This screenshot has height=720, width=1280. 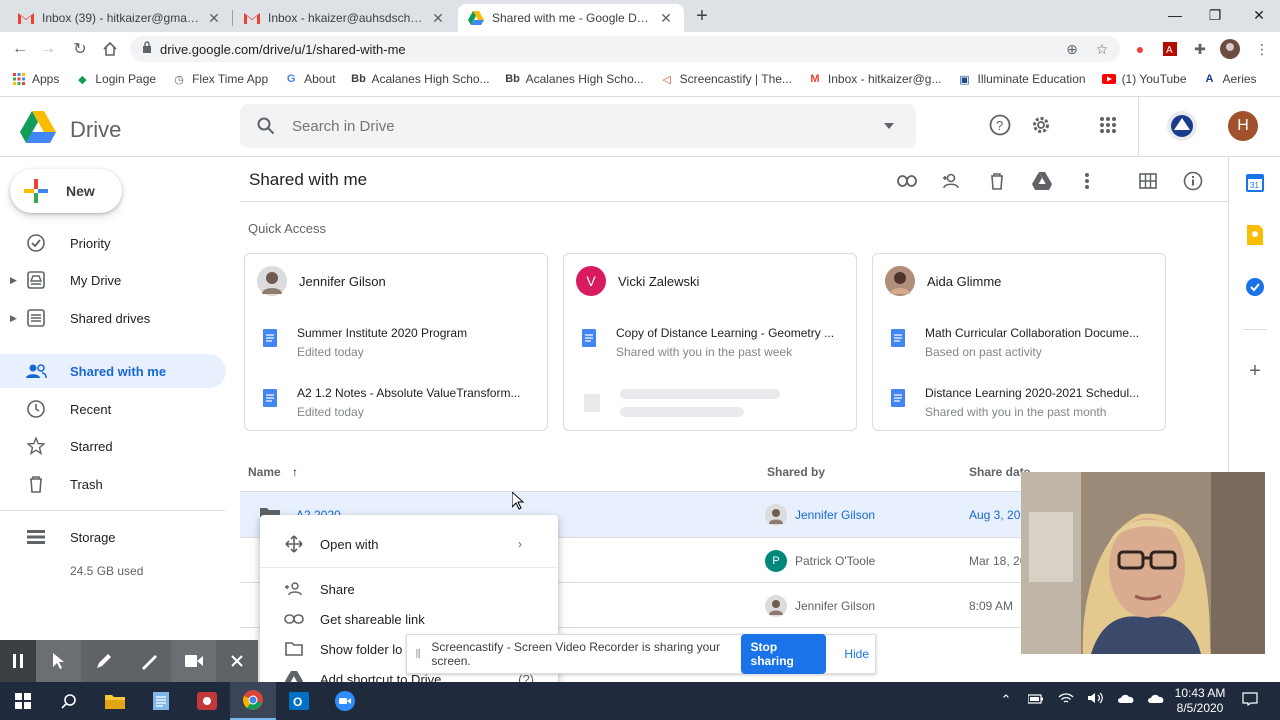 What do you see at coordinates (115, 701) in the screenshot?
I see `file-explorer-icon` at bounding box center [115, 701].